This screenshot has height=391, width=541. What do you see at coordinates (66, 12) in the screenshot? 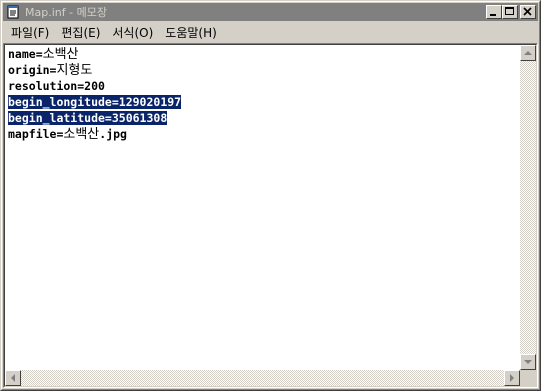
I see `window-title: Map.inf - 메모장` at bounding box center [66, 12].